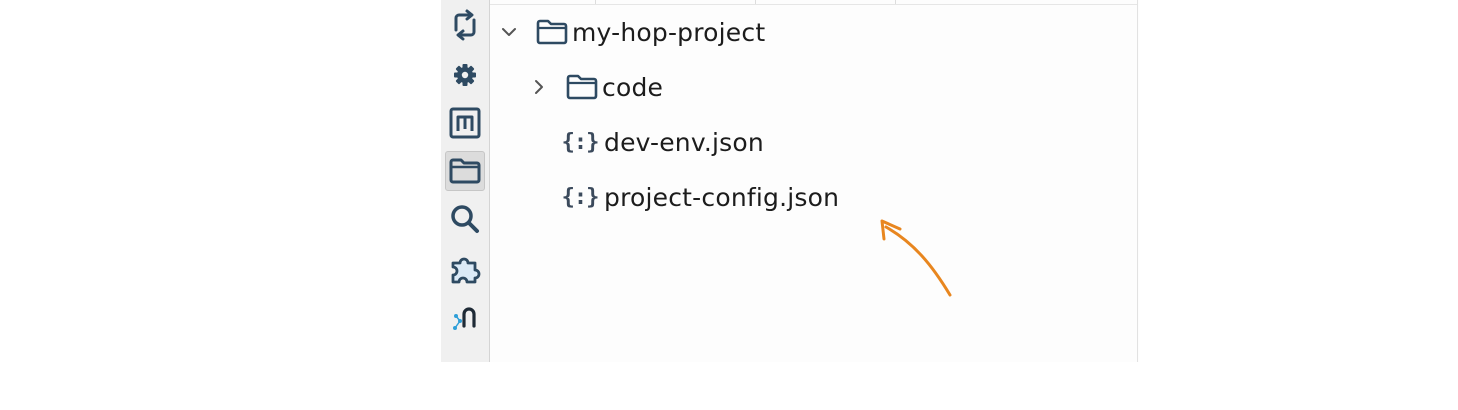 Image resolution: width=1458 pixels, height=410 pixels. I want to click on refresh-icon, so click(465, 25).